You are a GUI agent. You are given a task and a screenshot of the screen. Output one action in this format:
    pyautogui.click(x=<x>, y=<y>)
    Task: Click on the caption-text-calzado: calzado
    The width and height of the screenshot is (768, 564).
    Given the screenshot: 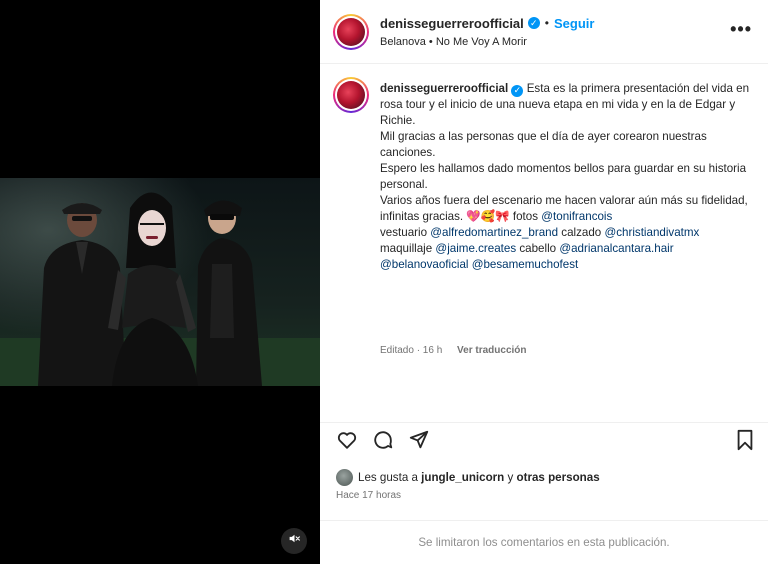 What is the action you would take?
    pyautogui.click(x=581, y=232)
    